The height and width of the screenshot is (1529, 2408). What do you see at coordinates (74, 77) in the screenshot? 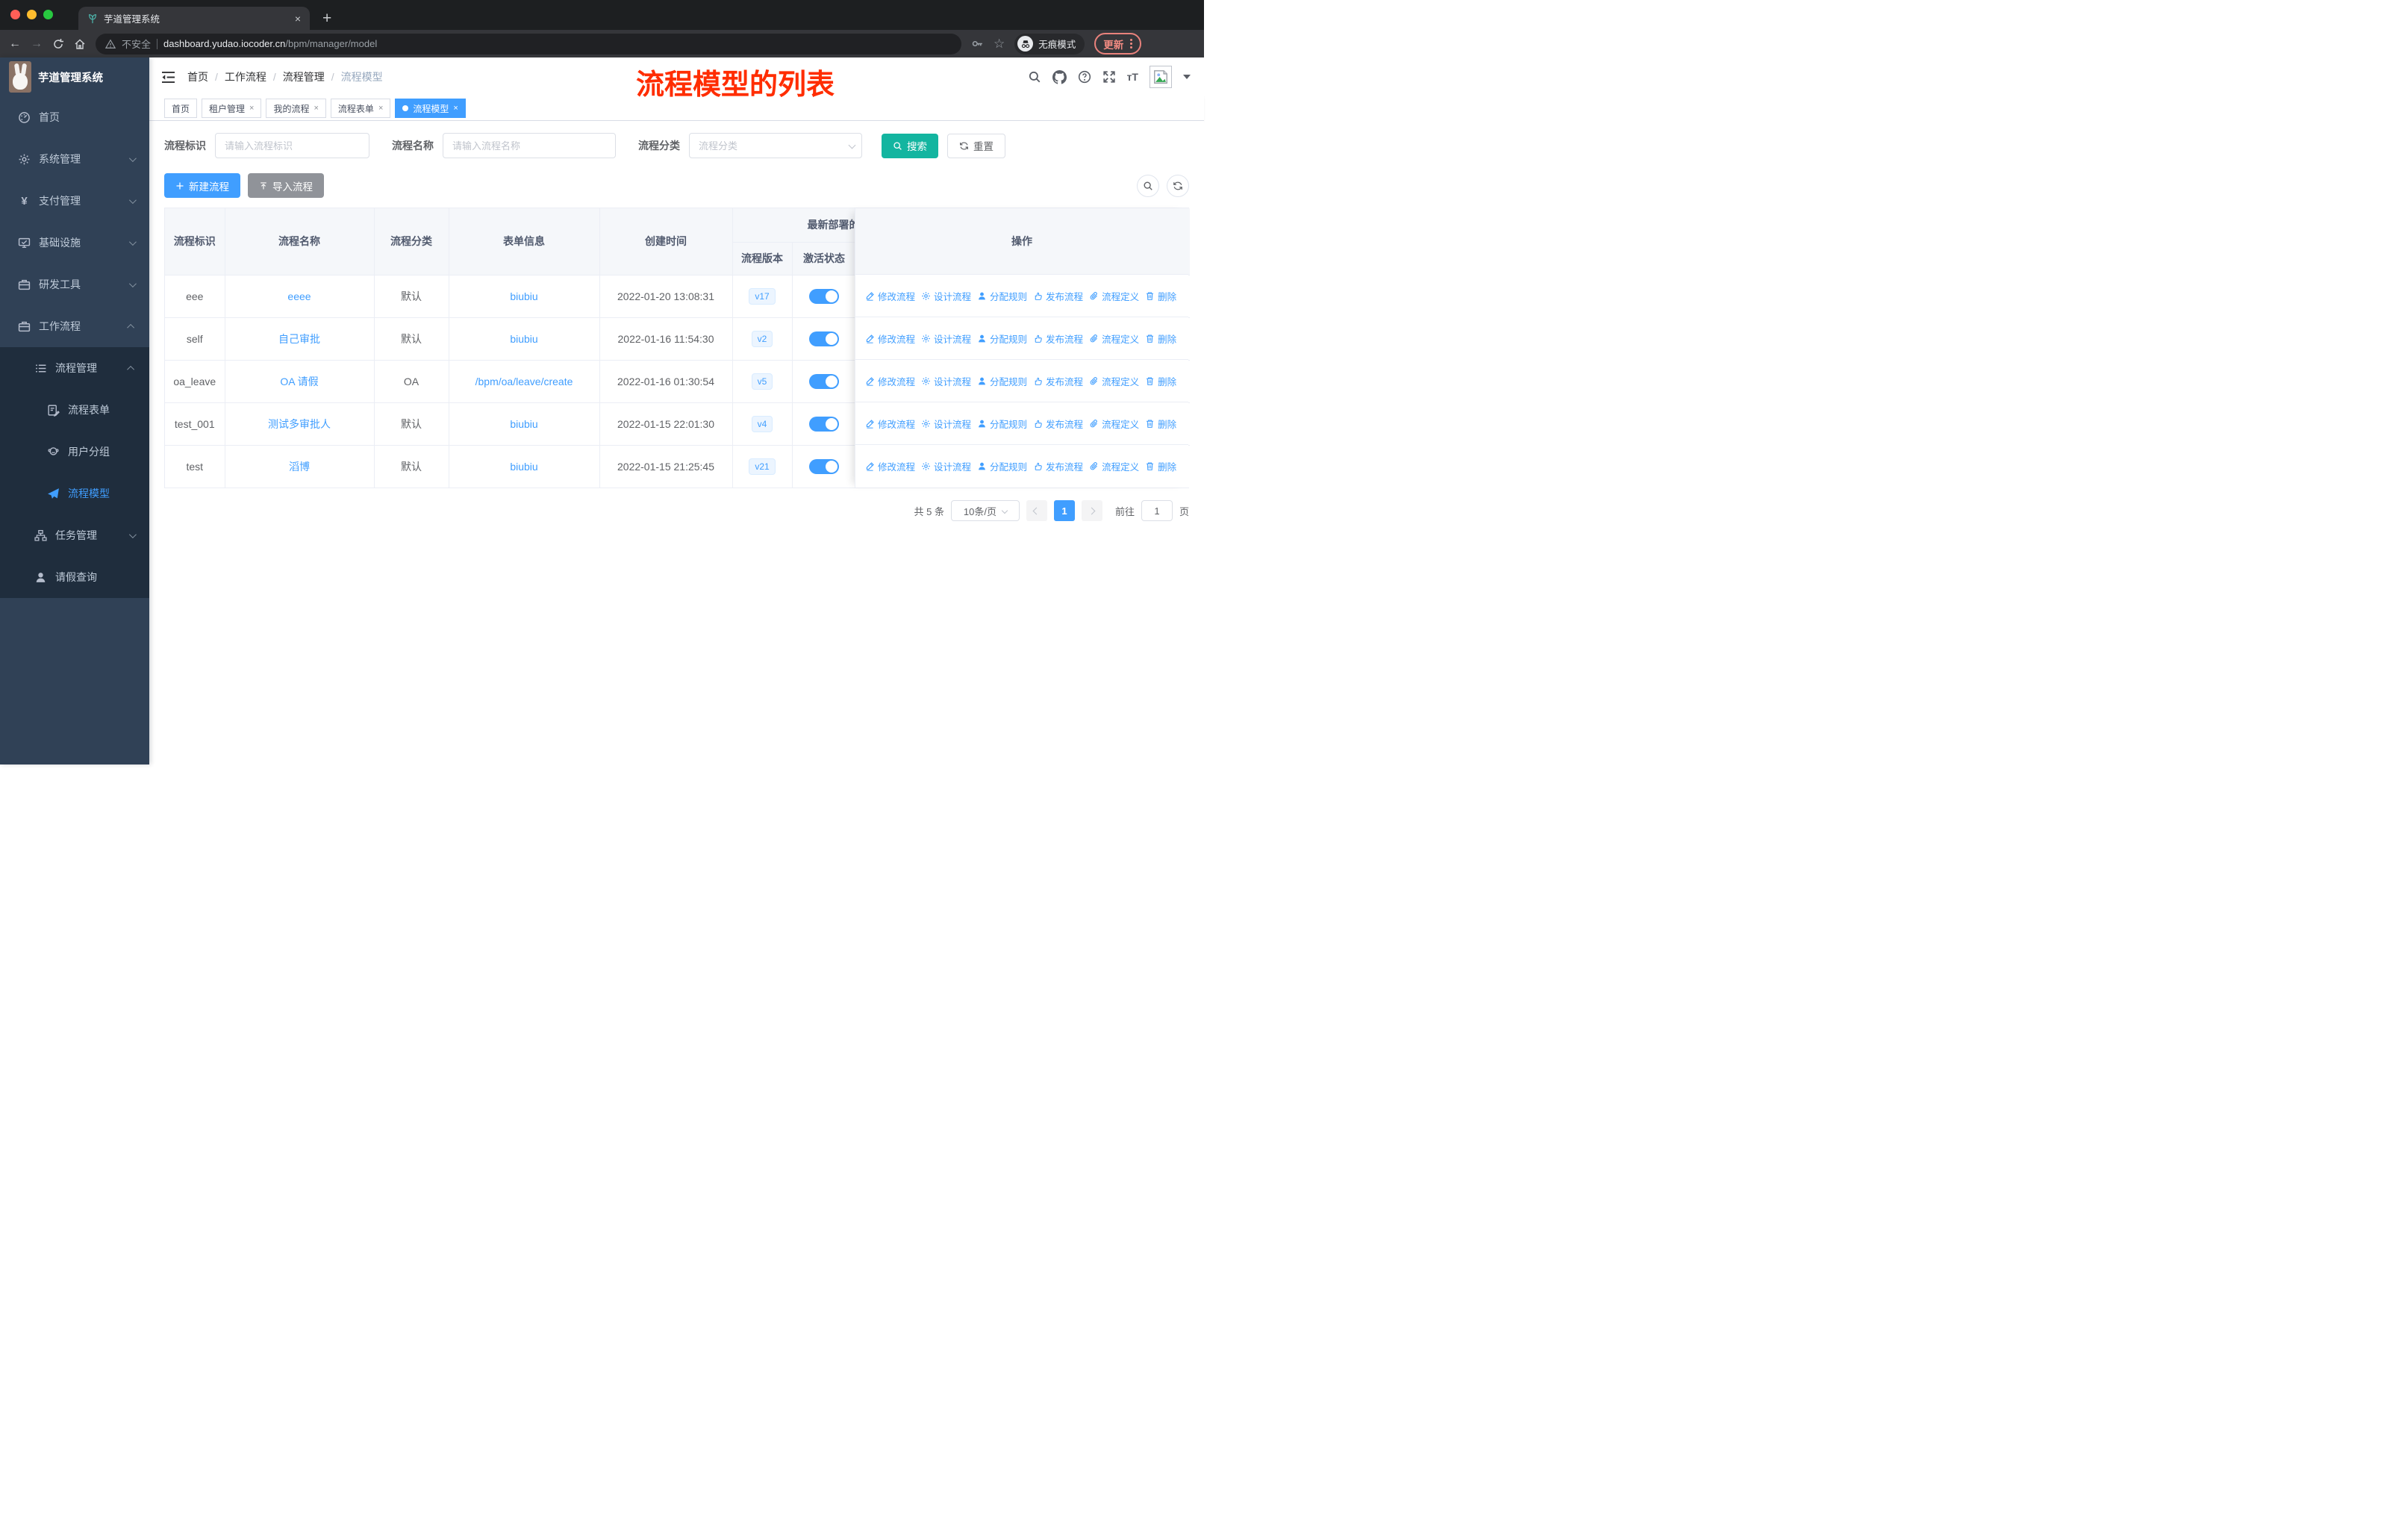
I see `app-logo: 芋道管理系统` at bounding box center [74, 77].